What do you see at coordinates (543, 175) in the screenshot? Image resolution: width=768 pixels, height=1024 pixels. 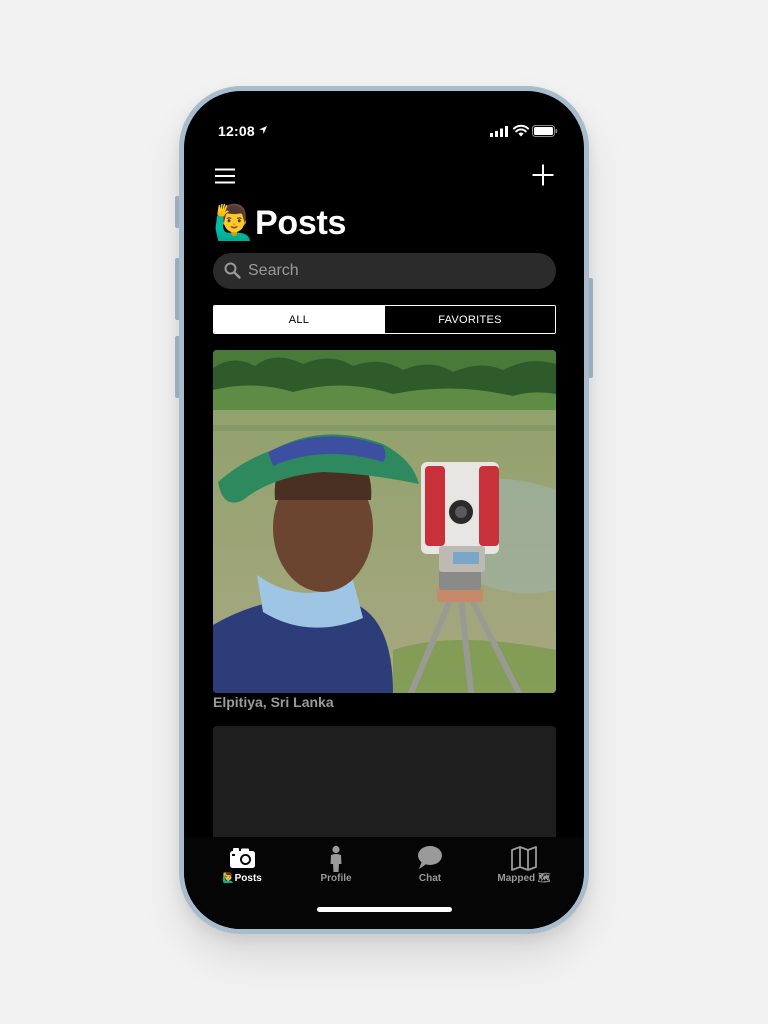 I see `add-post-icon` at bounding box center [543, 175].